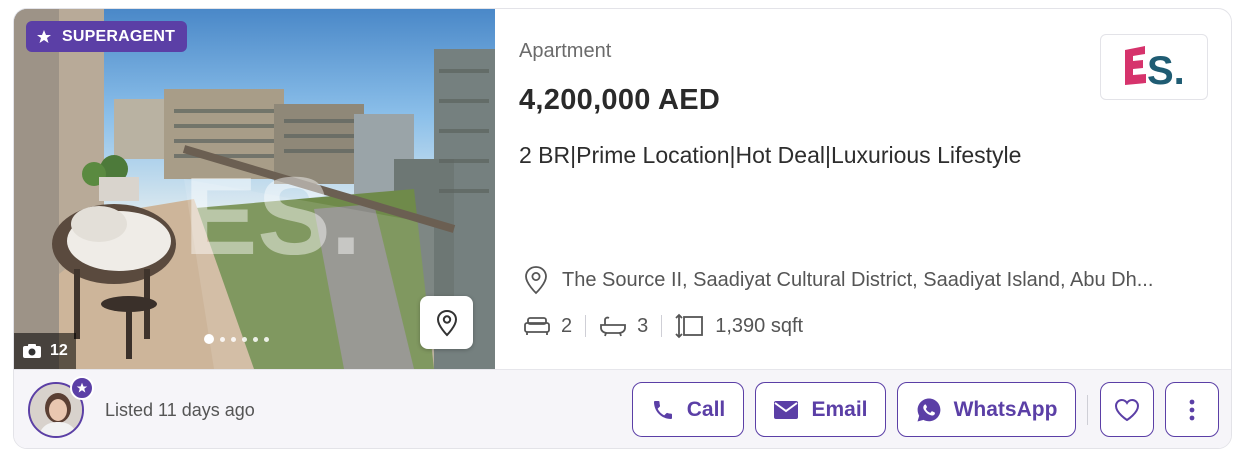 The image size is (1249, 470). What do you see at coordinates (643, 325) in the screenshot?
I see `bathrooms-count: 3` at bounding box center [643, 325].